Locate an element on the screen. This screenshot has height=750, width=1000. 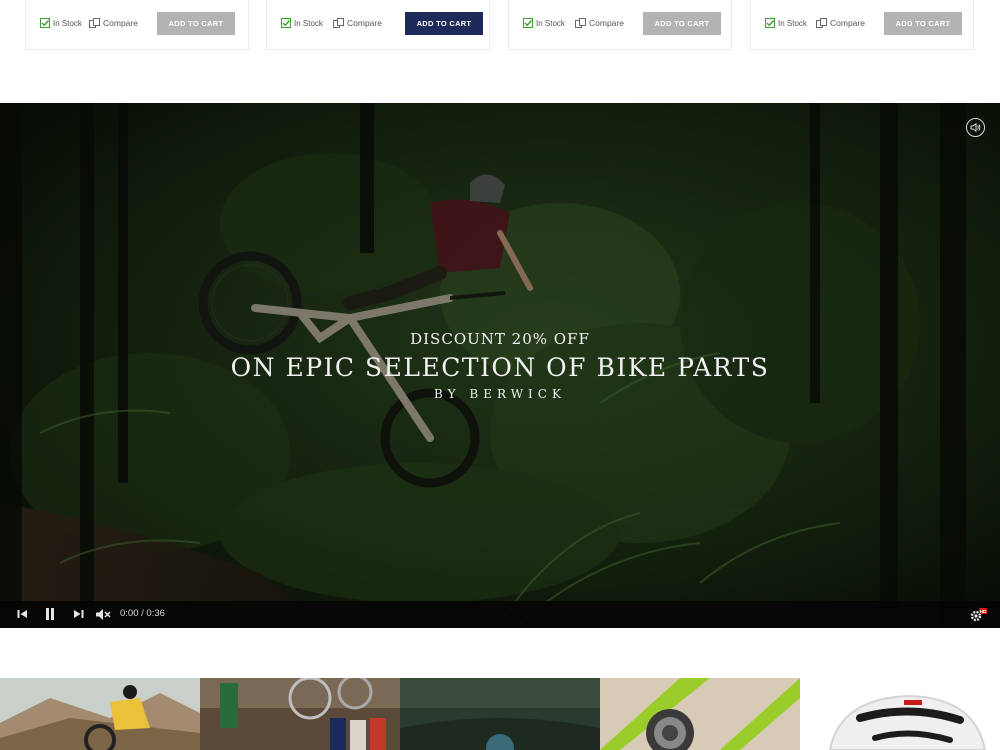
gallery-thumb-bike-cassette is located at coordinates (700, 714).